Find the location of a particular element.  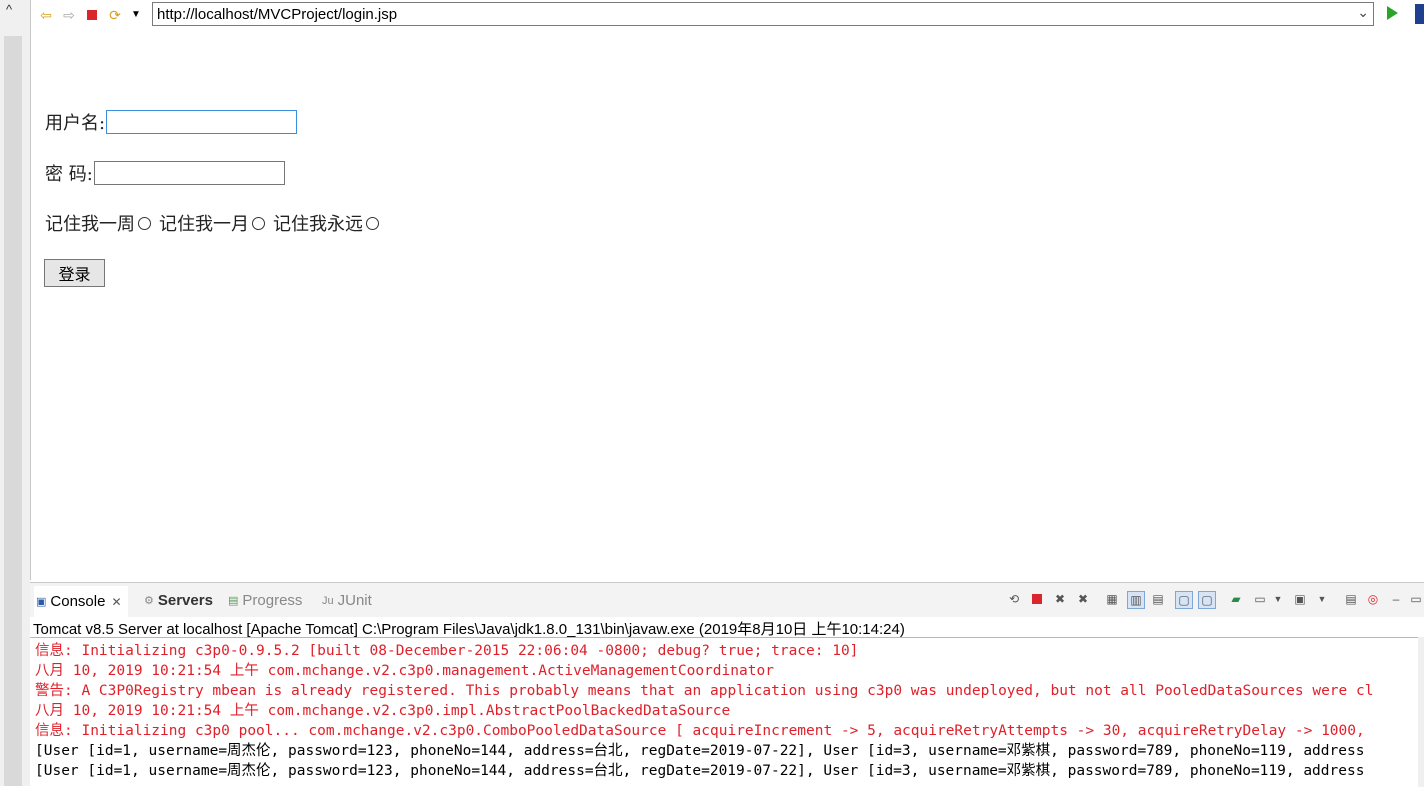

remember-month-label: 记住我一月 is located at coordinates (204, 224).